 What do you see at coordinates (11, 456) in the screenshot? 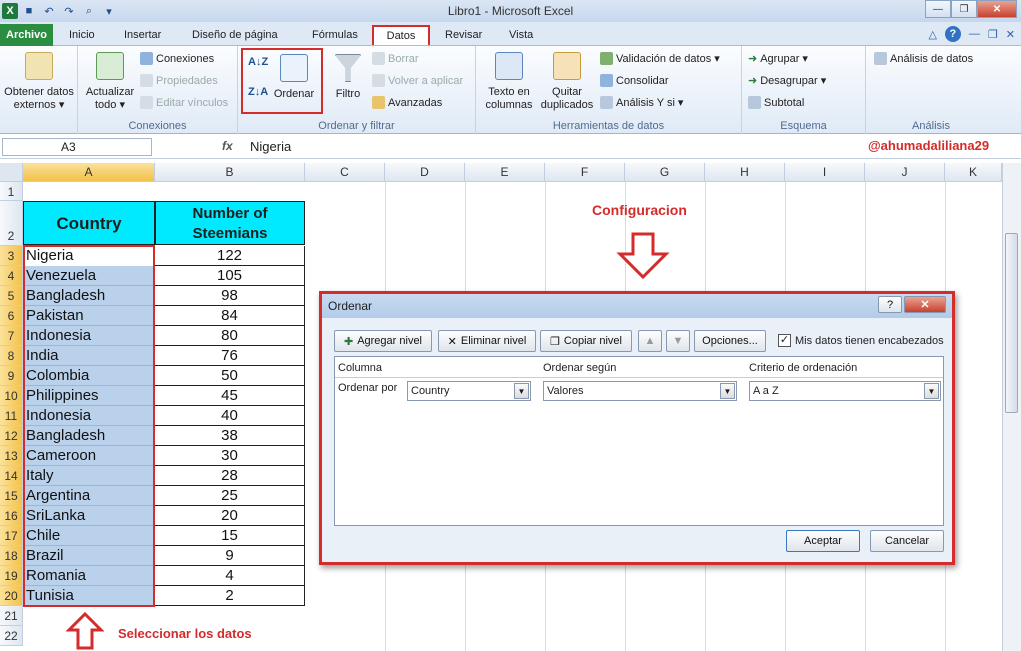
I see `row-header-13: 13` at bounding box center [11, 456].